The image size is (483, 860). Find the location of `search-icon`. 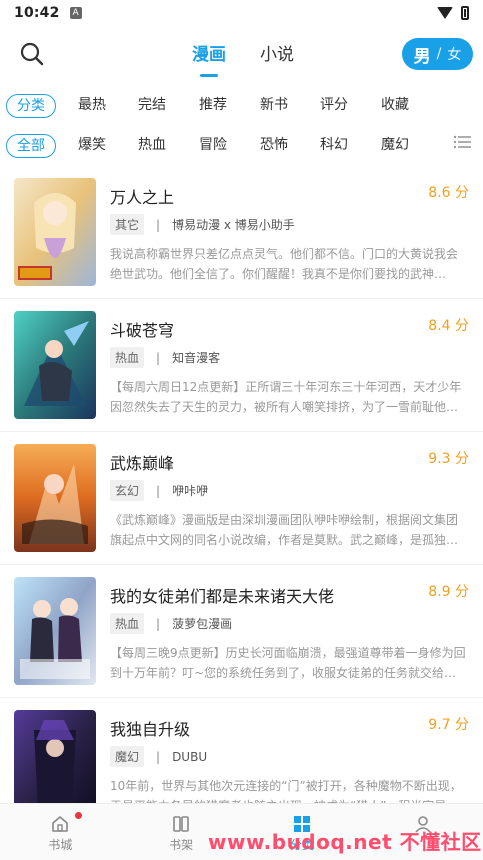

search-icon is located at coordinates (32, 54).